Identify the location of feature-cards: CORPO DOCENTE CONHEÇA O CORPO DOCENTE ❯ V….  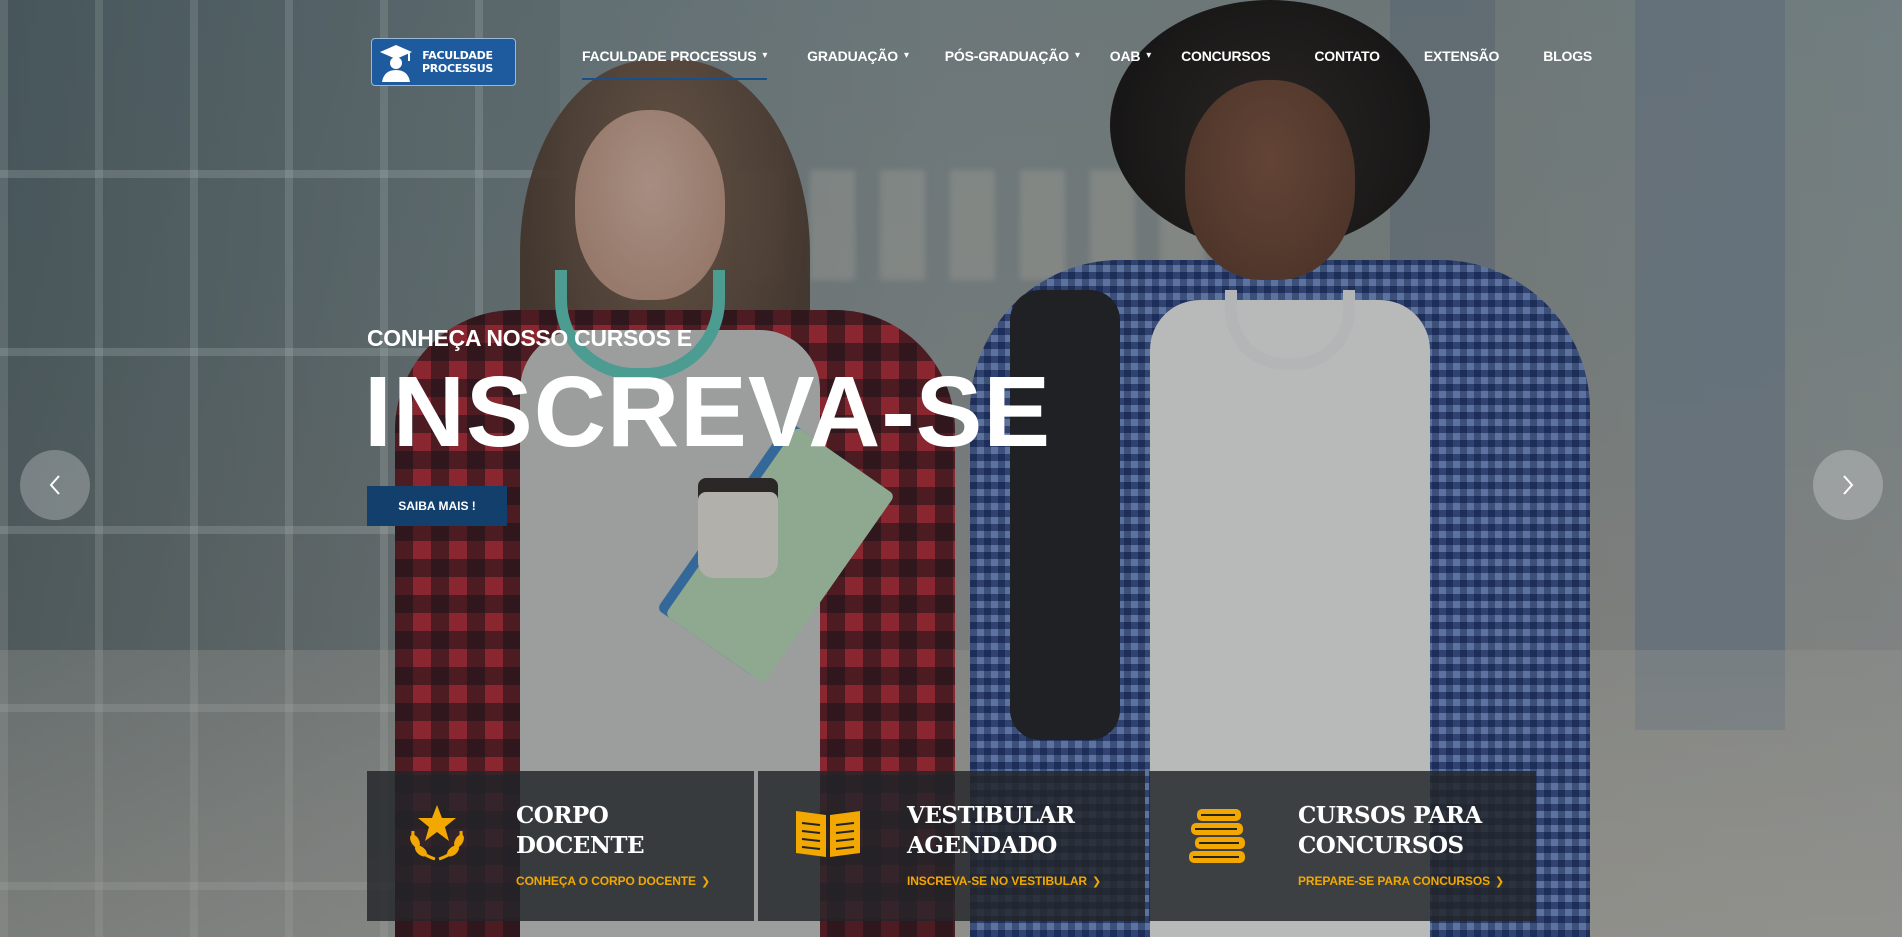
(951, 846).